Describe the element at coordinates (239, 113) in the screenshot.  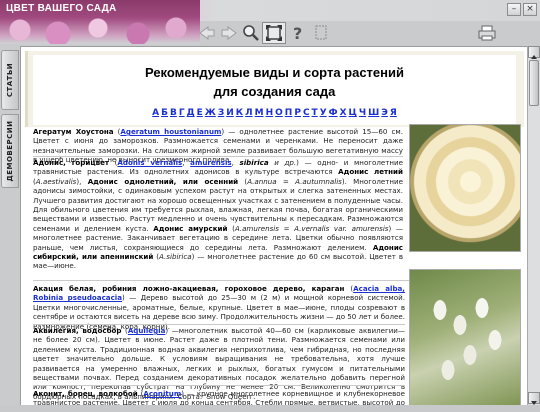
I see `alphabet-link: К` at that location.